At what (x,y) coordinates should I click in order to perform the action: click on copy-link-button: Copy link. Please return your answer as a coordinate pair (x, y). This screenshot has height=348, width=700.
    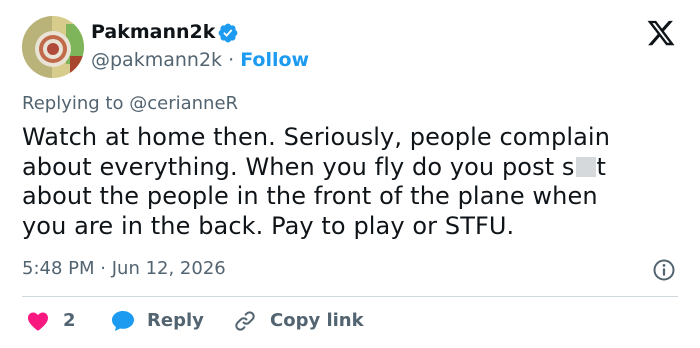
    Looking at the image, I should click on (300, 321).